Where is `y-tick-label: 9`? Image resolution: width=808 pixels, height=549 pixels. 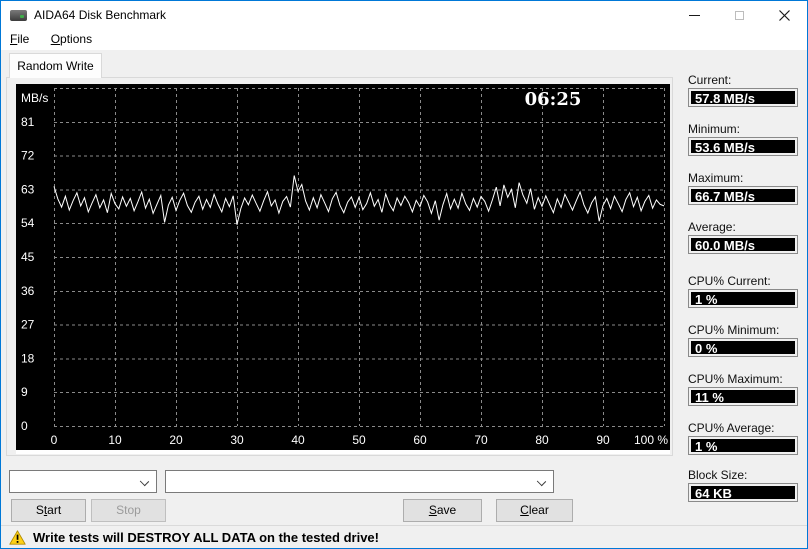
y-tick-label: 9 is located at coordinates (24, 392).